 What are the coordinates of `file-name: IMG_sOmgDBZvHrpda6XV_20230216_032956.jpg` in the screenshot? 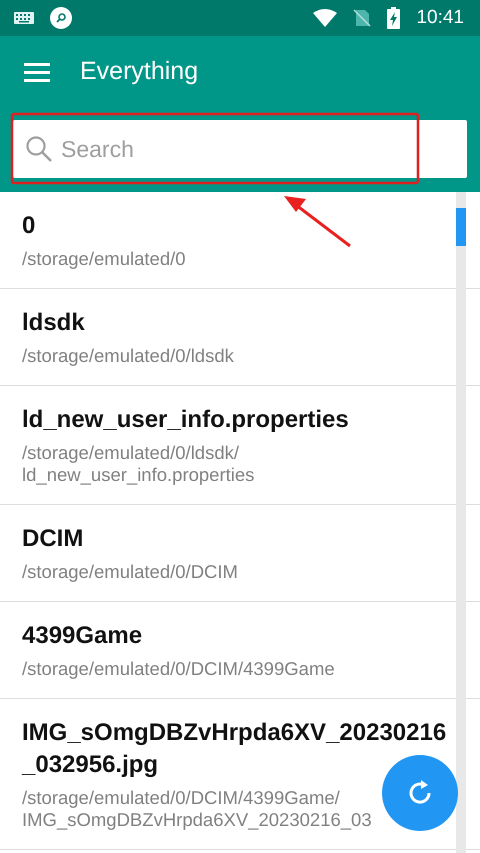 It's located at (235, 749).